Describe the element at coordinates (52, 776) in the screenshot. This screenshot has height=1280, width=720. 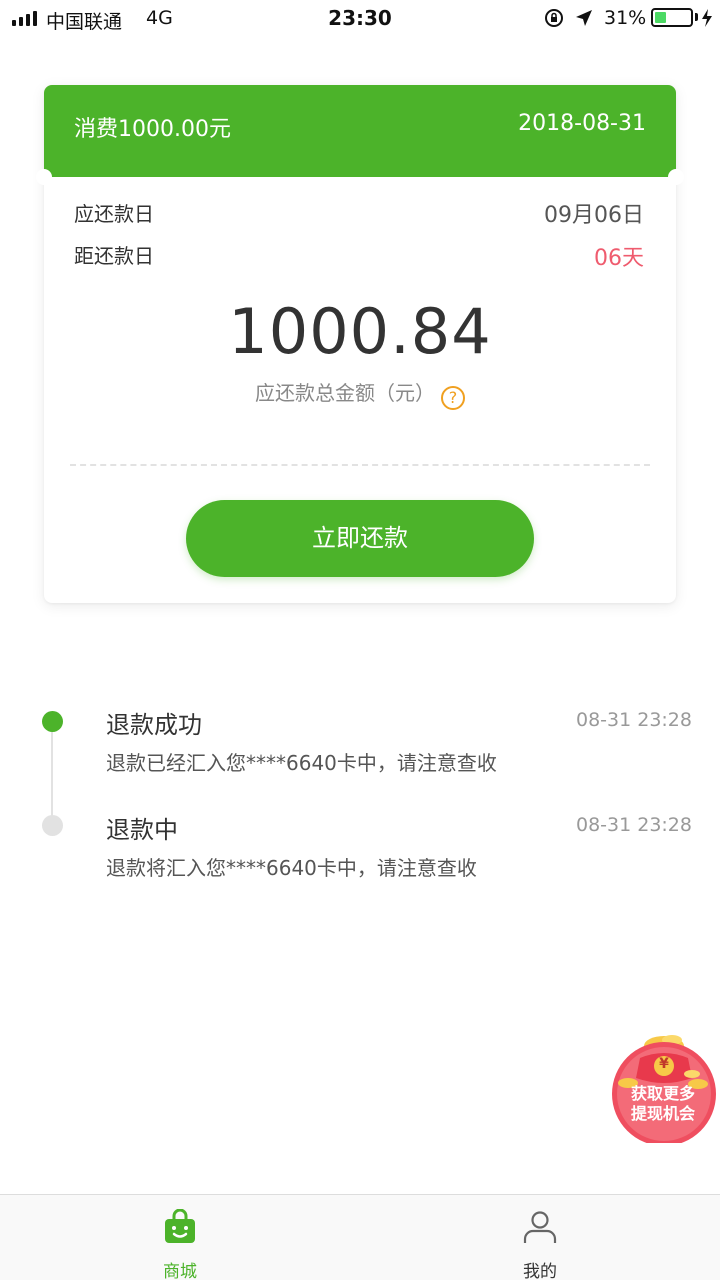
I see `timeline-connector` at that location.